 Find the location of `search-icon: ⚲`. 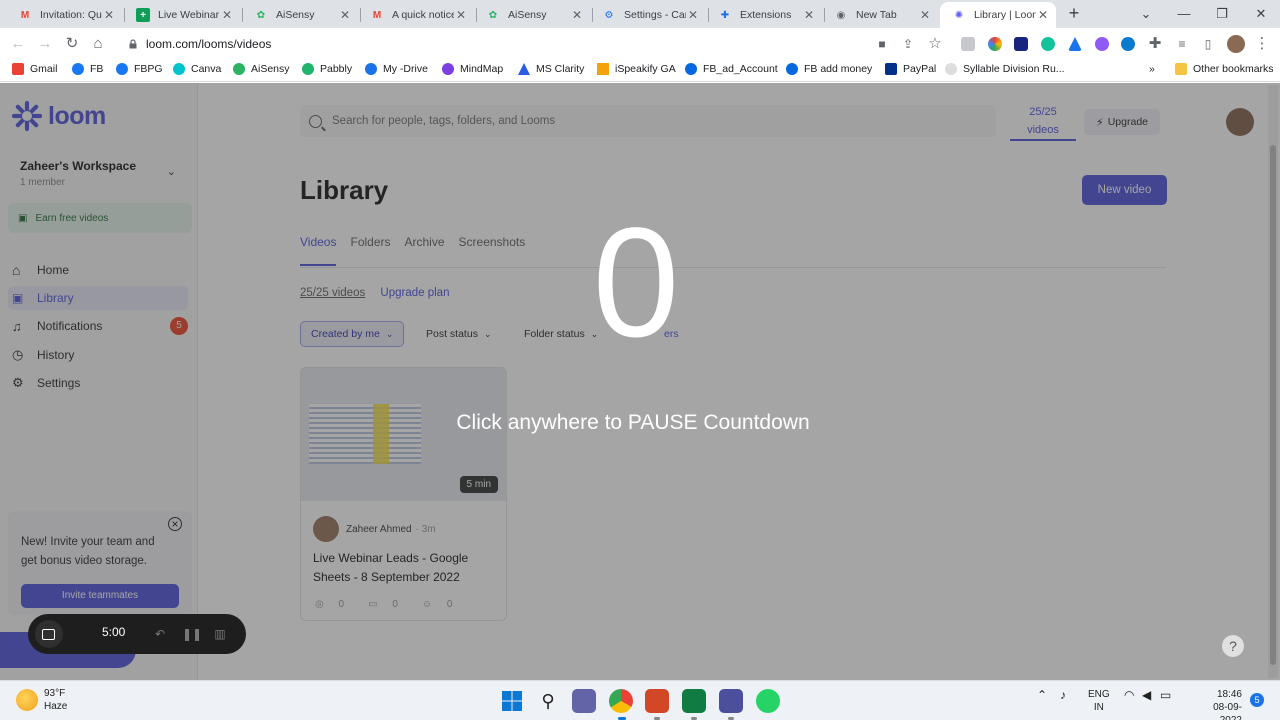

search-icon: ⚲ is located at coordinates (548, 701).